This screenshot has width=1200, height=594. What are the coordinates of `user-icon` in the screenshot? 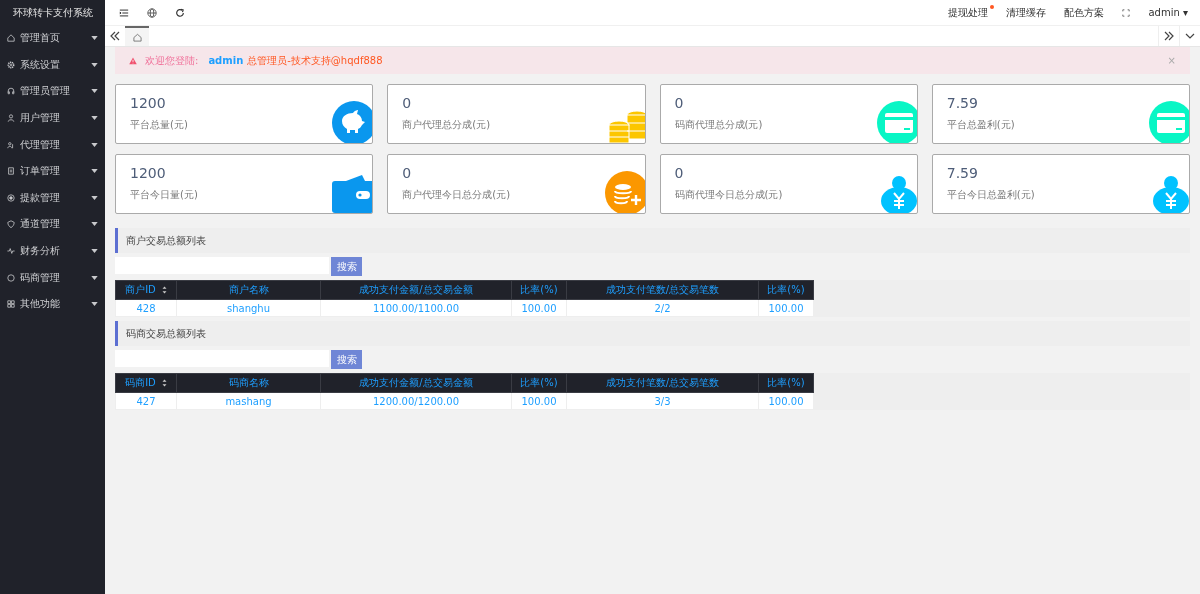 It's located at (11, 118).